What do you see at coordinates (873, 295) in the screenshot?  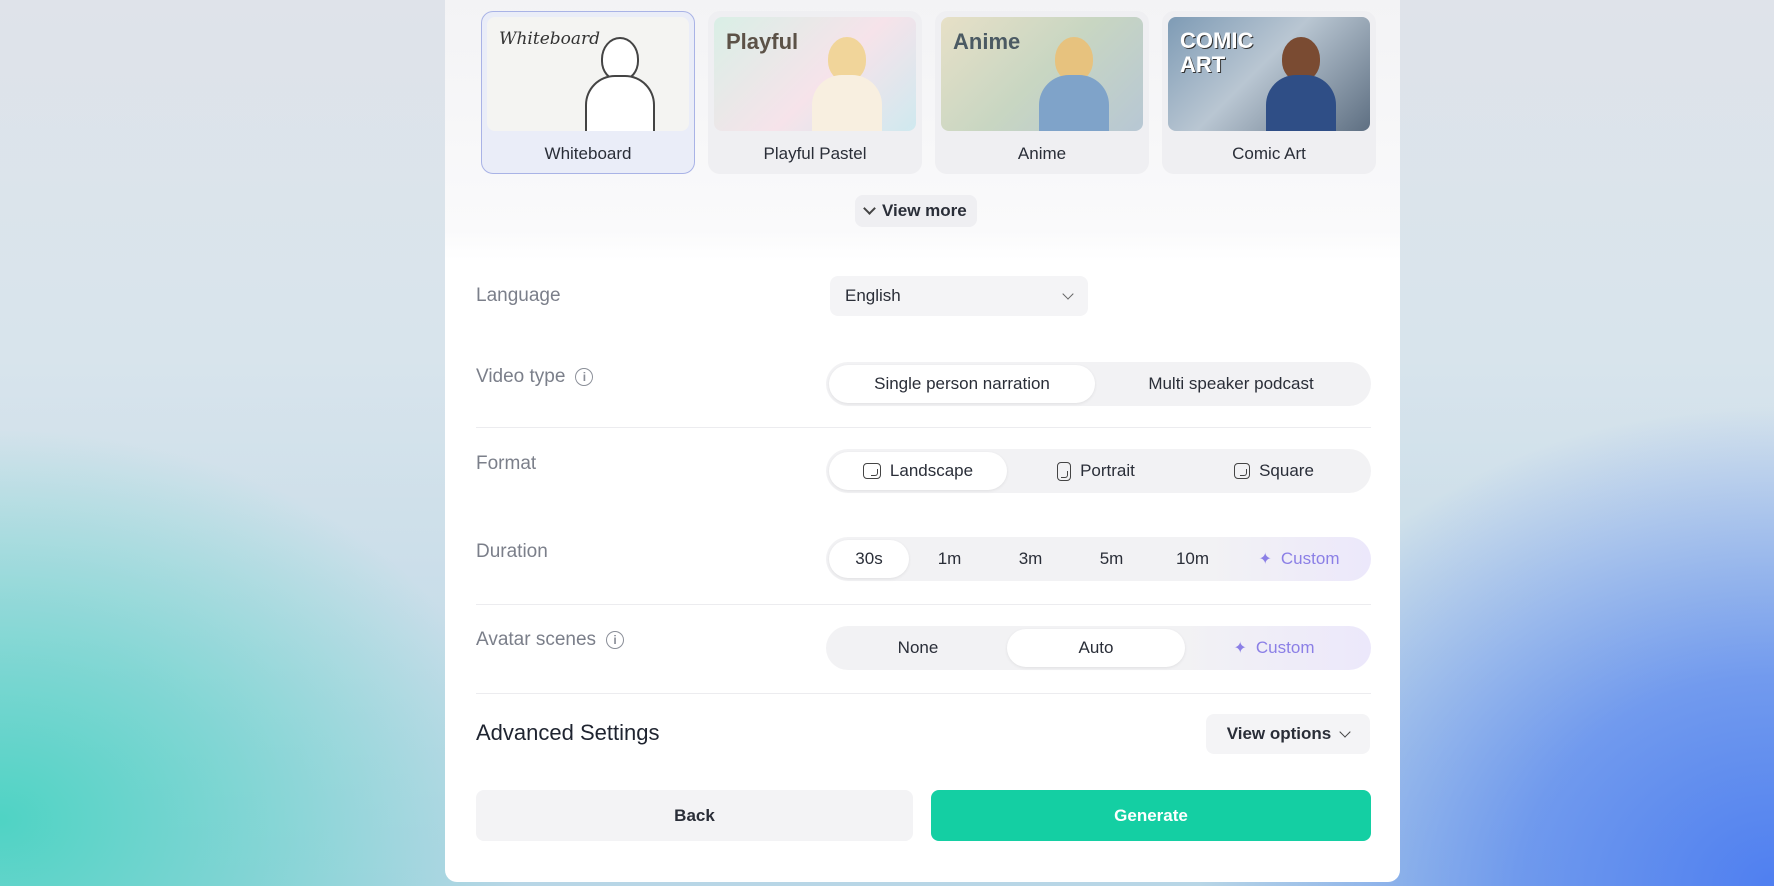 I see `language-value: English` at bounding box center [873, 295].